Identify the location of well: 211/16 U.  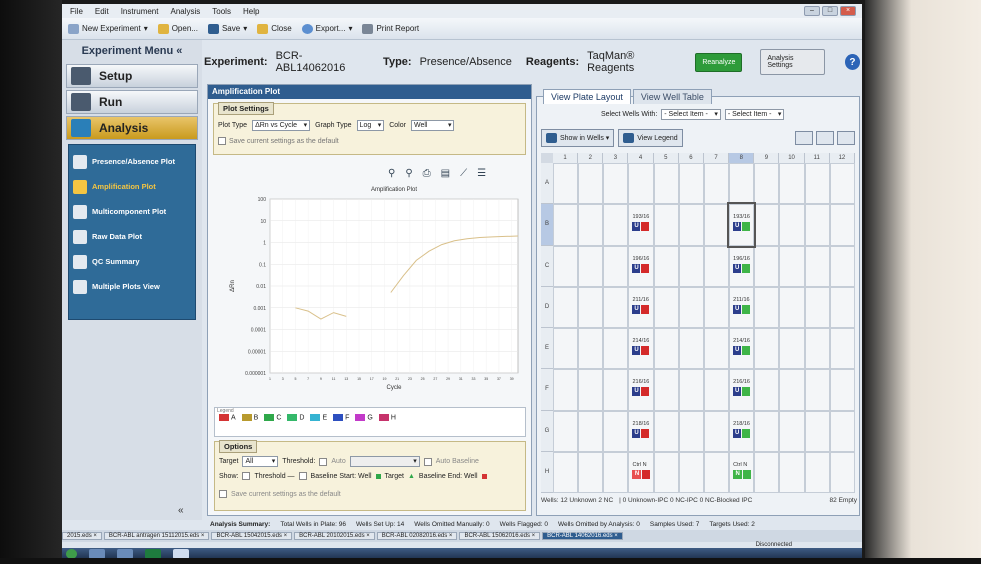
(641, 307).